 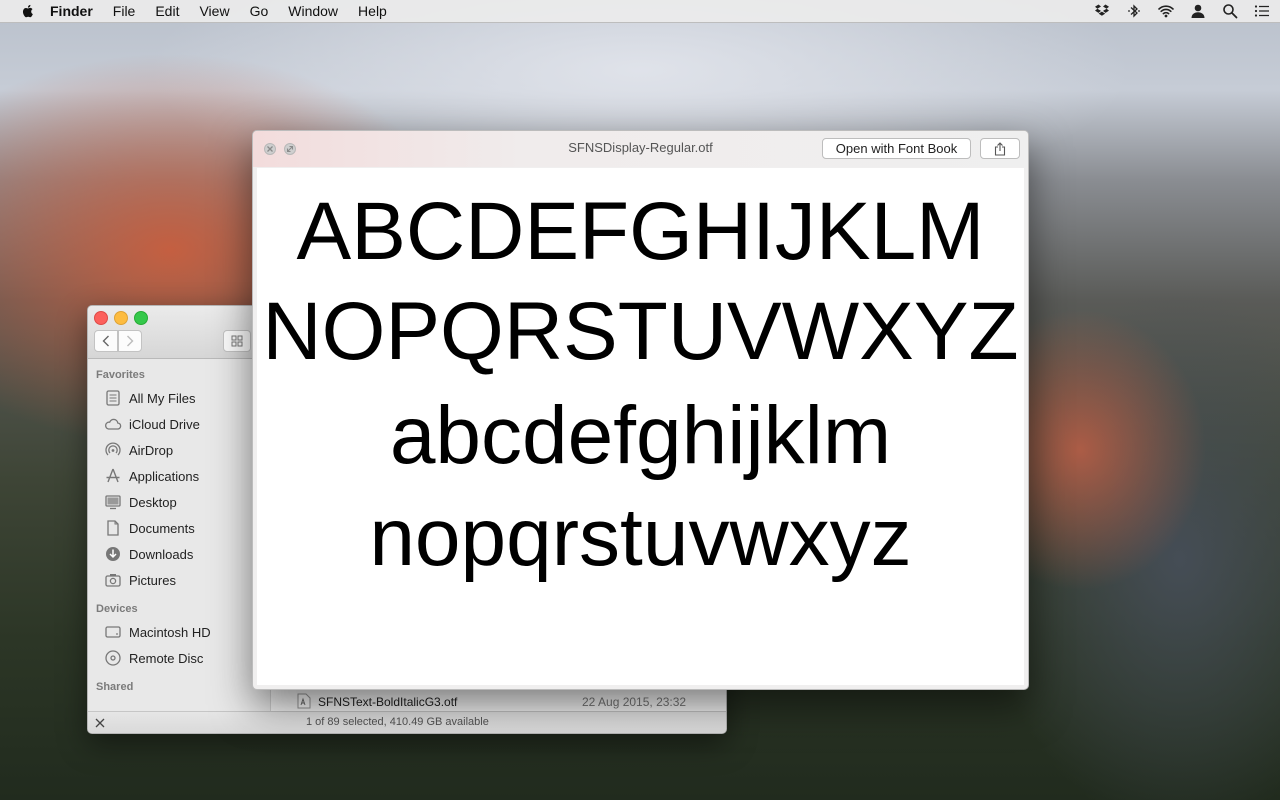 What do you see at coordinates (372, 11) in the screenshot?
I see `menu-help: Help` at bounding box center [372, 11].